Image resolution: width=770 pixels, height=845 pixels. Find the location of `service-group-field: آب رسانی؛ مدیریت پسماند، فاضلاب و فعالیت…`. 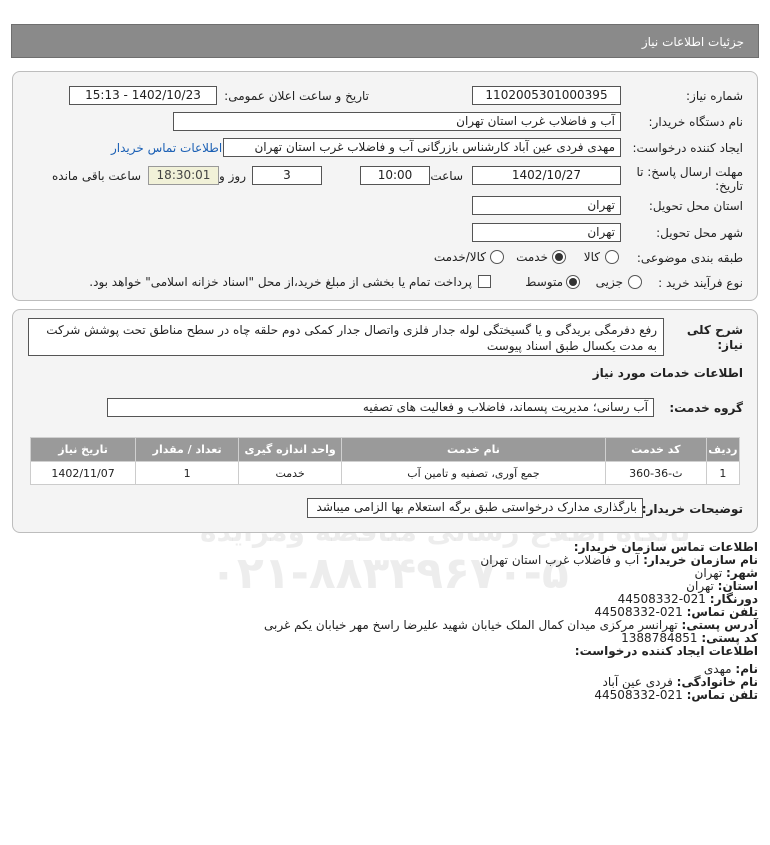

service-group-field: آب رسانی؛ مدیریت پسماند، فاضلاب و فعالیت… is located at coordinates (380, 407).